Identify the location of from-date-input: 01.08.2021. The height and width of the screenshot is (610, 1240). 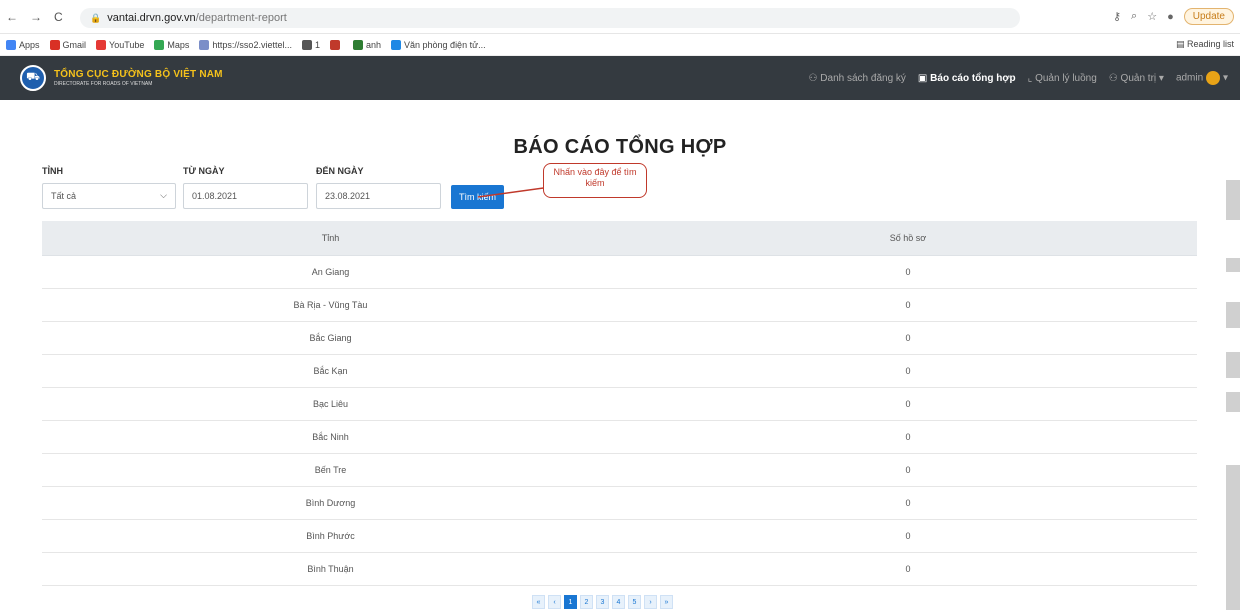
(245, 196).